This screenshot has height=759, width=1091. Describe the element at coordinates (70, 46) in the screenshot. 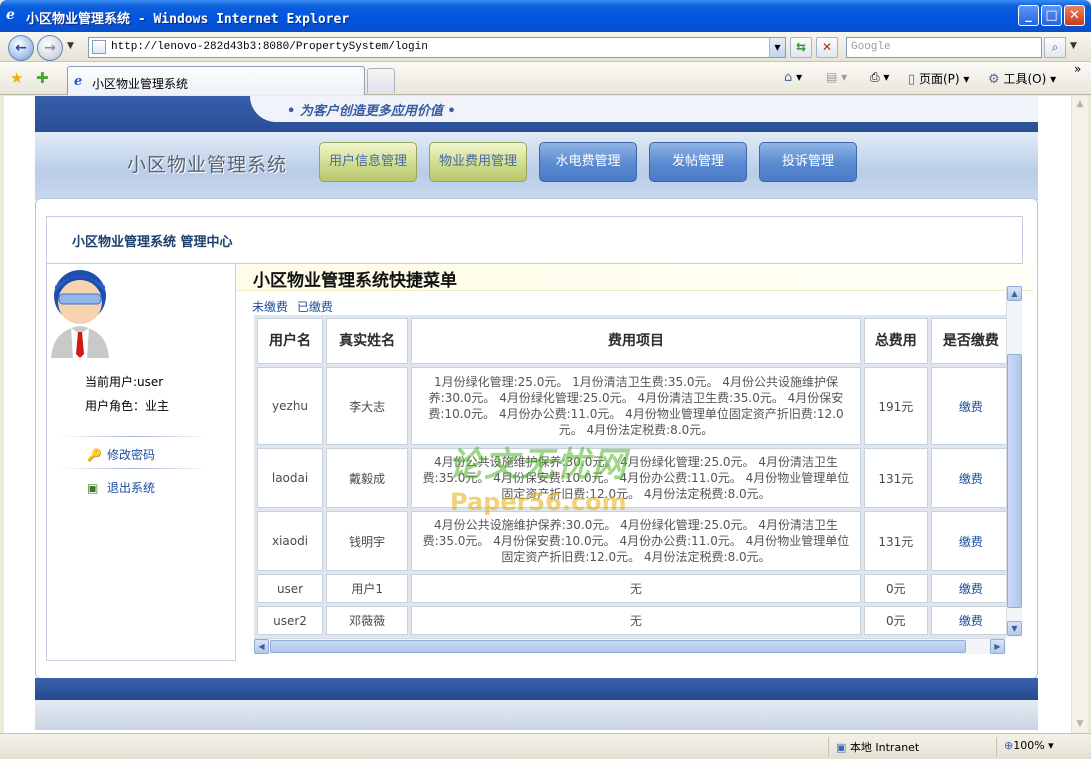

I see `history-dropdown-icon: ▼` at that location.